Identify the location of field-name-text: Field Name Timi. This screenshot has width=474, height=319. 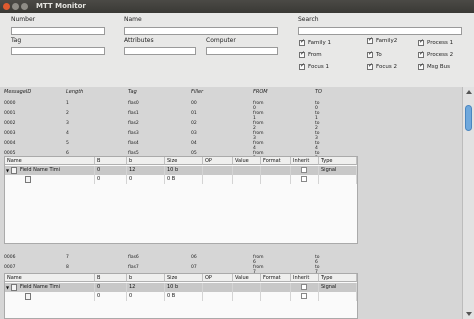
(40, 170).